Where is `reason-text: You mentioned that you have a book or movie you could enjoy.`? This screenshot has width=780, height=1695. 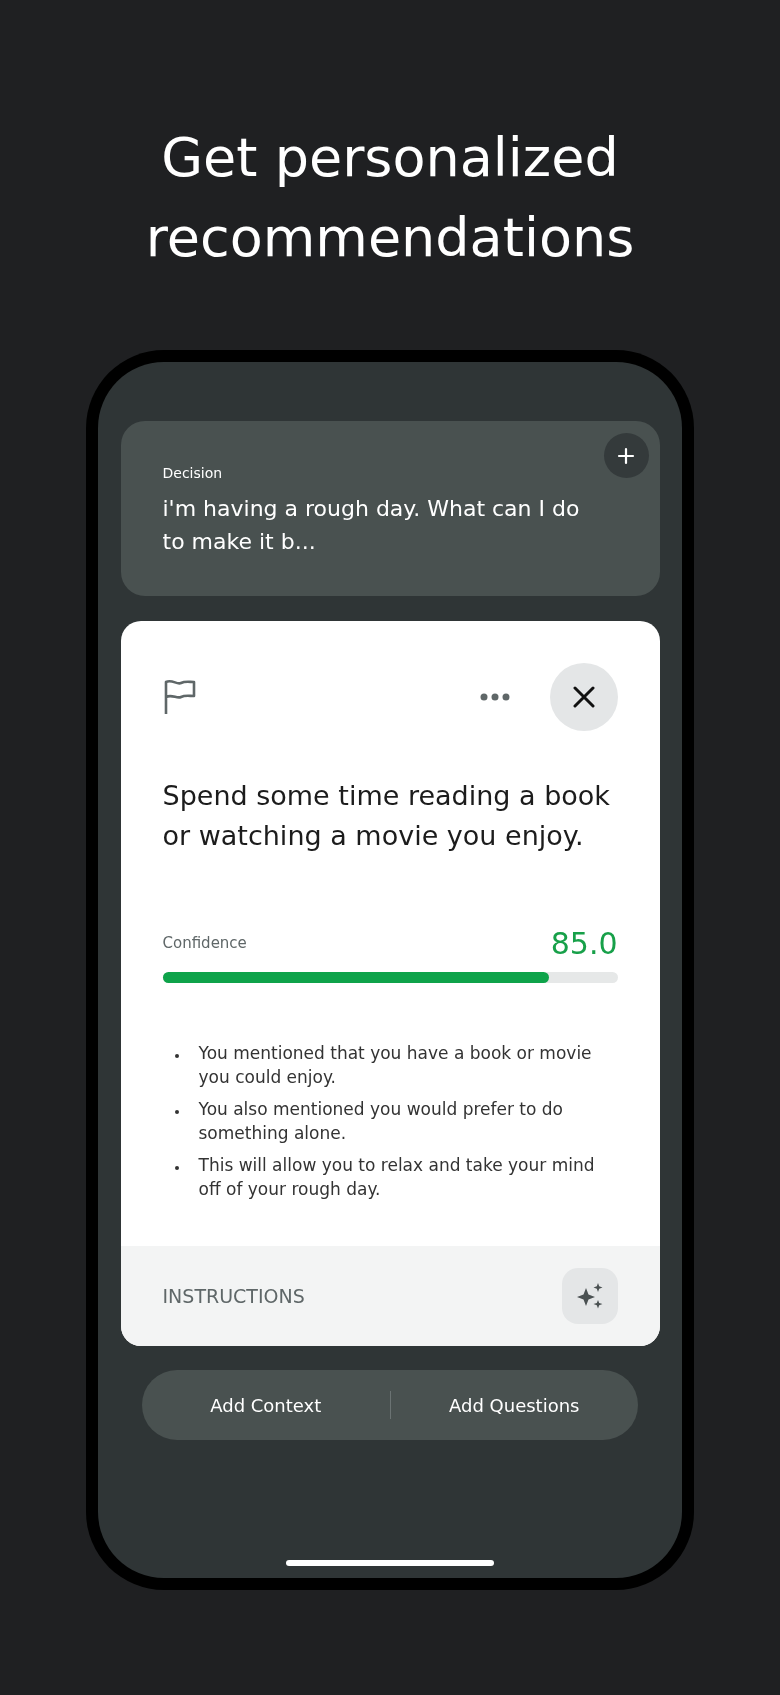
reason-text: You mentioned that you have a book or movie you could enjoy. is located at coordinates (395, 1065).